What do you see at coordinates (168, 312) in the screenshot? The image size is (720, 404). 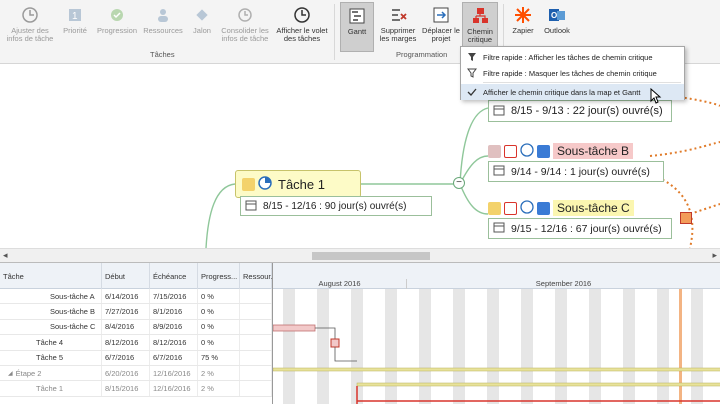 I see `cell-end-text: 8/1/2016` at bounding box center [168, 312].